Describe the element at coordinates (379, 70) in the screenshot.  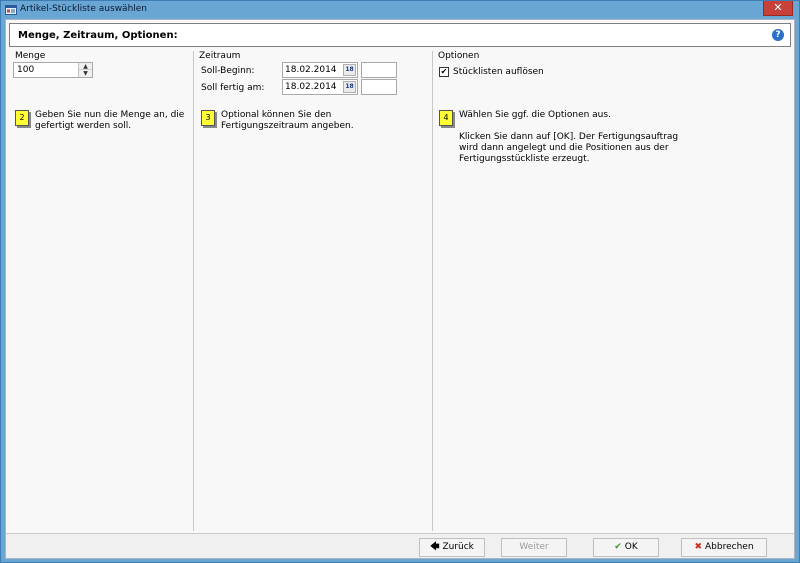
I see `soll-beginn-time-input` at that location.